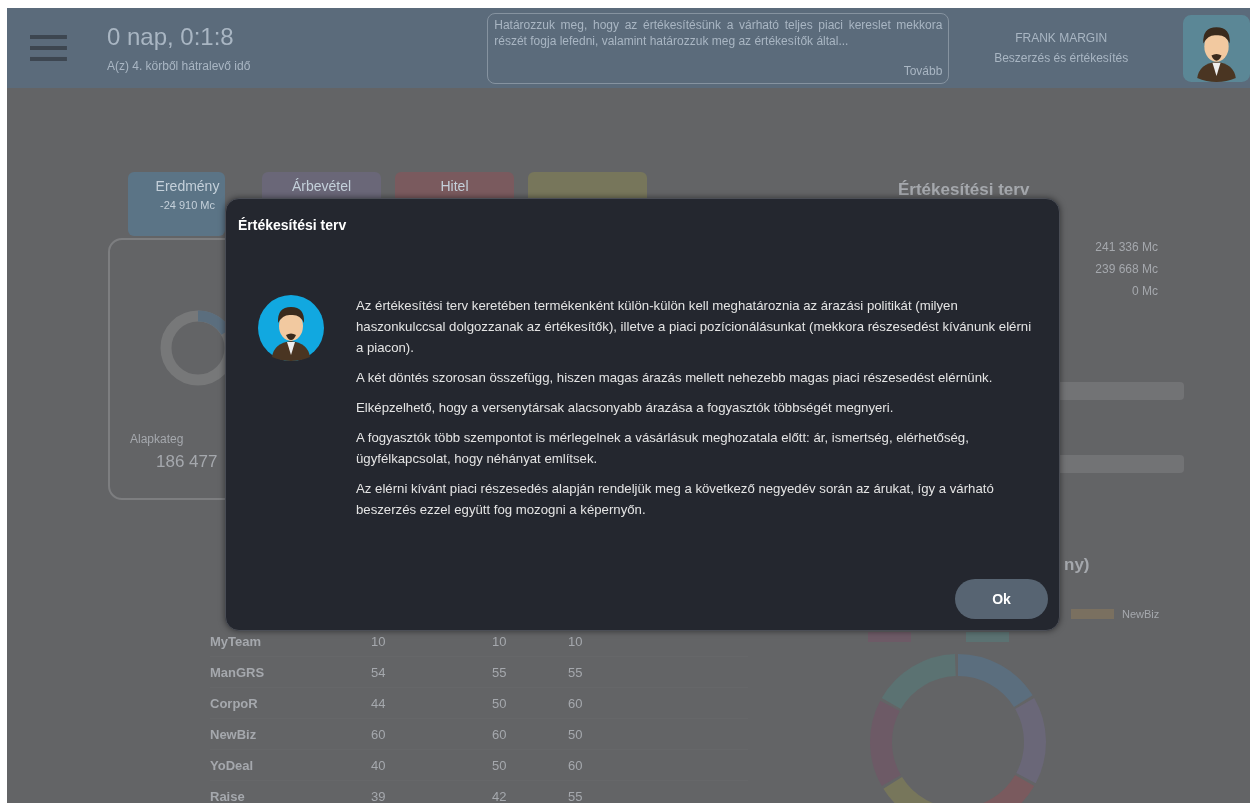  I want to click on dialog-title: Értékesítési terv, so click(292, 225).